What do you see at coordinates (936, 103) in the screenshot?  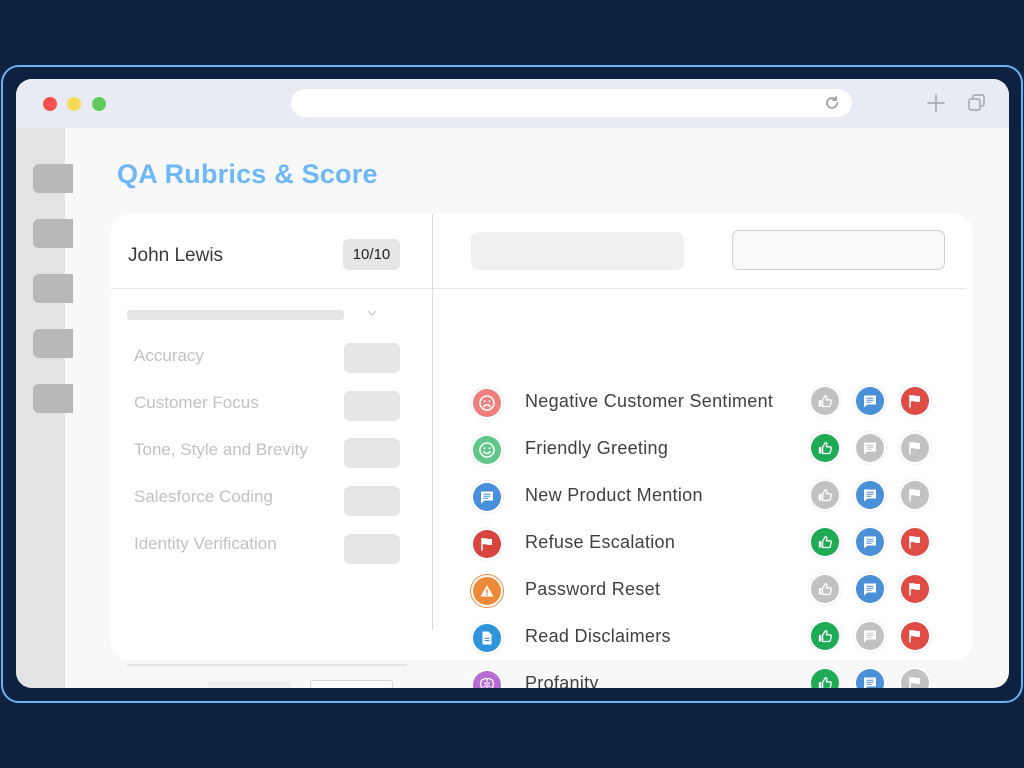 I see `new-tab-icon` at bounding box center [936, 103].